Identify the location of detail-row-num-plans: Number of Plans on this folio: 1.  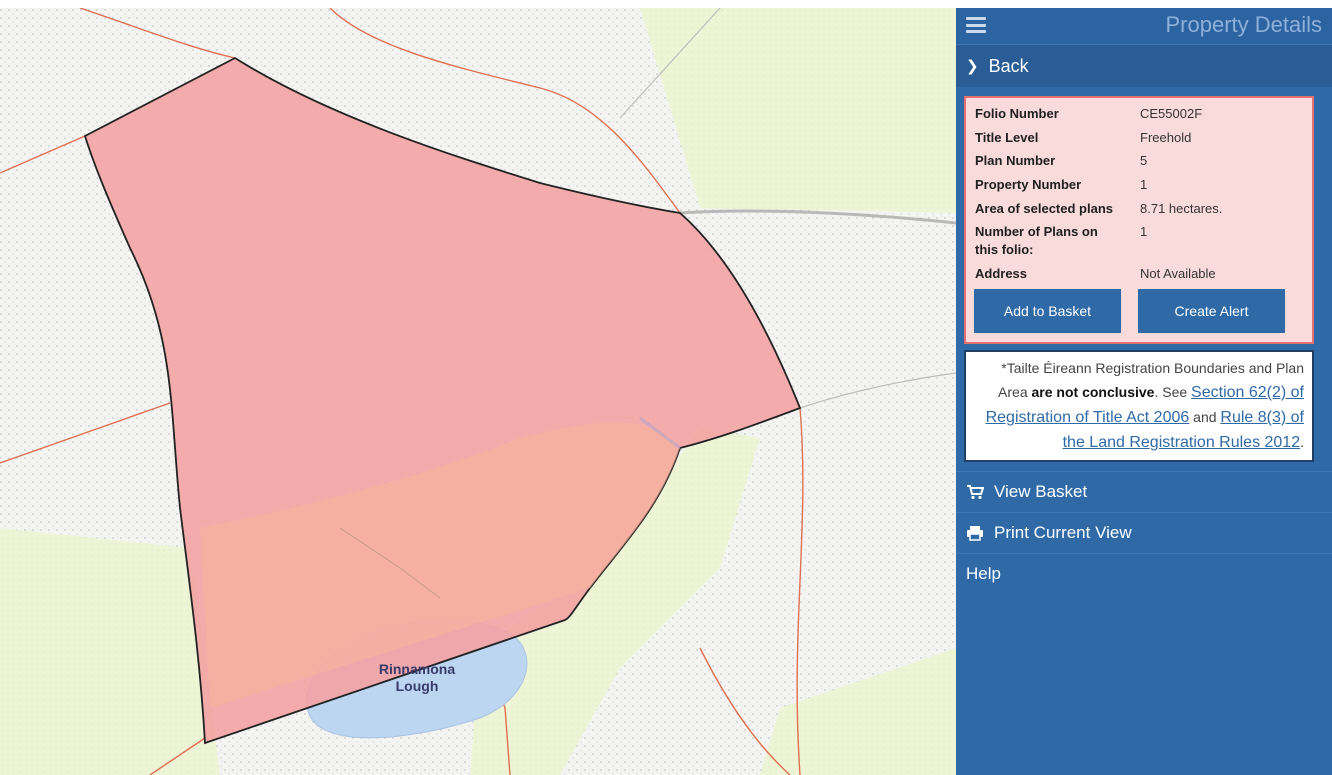
(1141, 241).